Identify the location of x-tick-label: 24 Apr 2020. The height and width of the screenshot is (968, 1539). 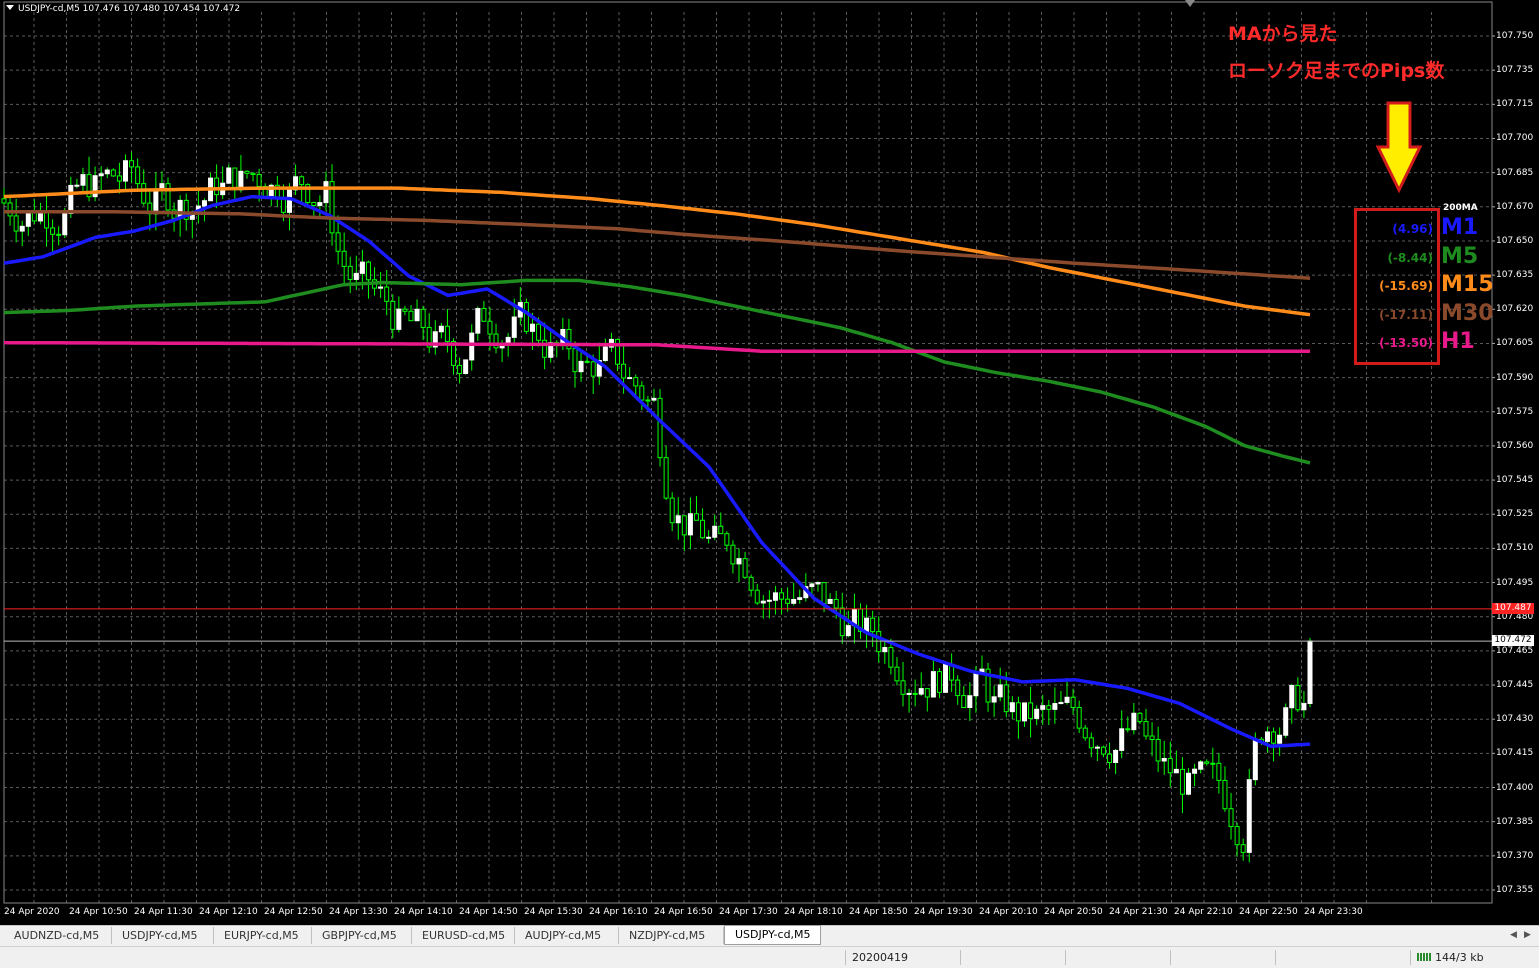
(32, 912).